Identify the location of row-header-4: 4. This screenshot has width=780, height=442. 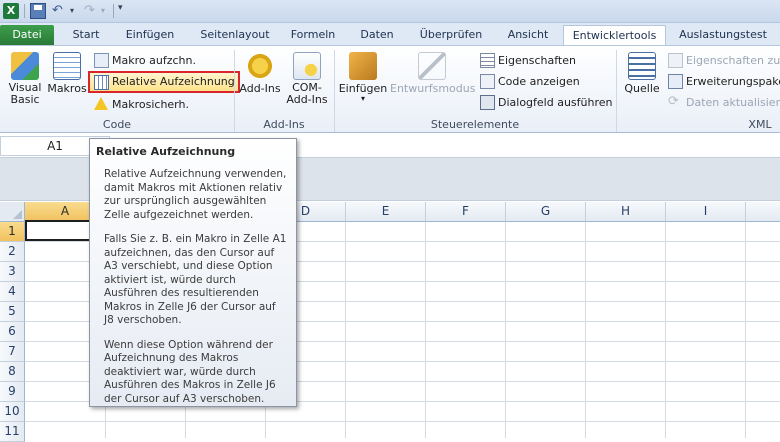
(12, 292).